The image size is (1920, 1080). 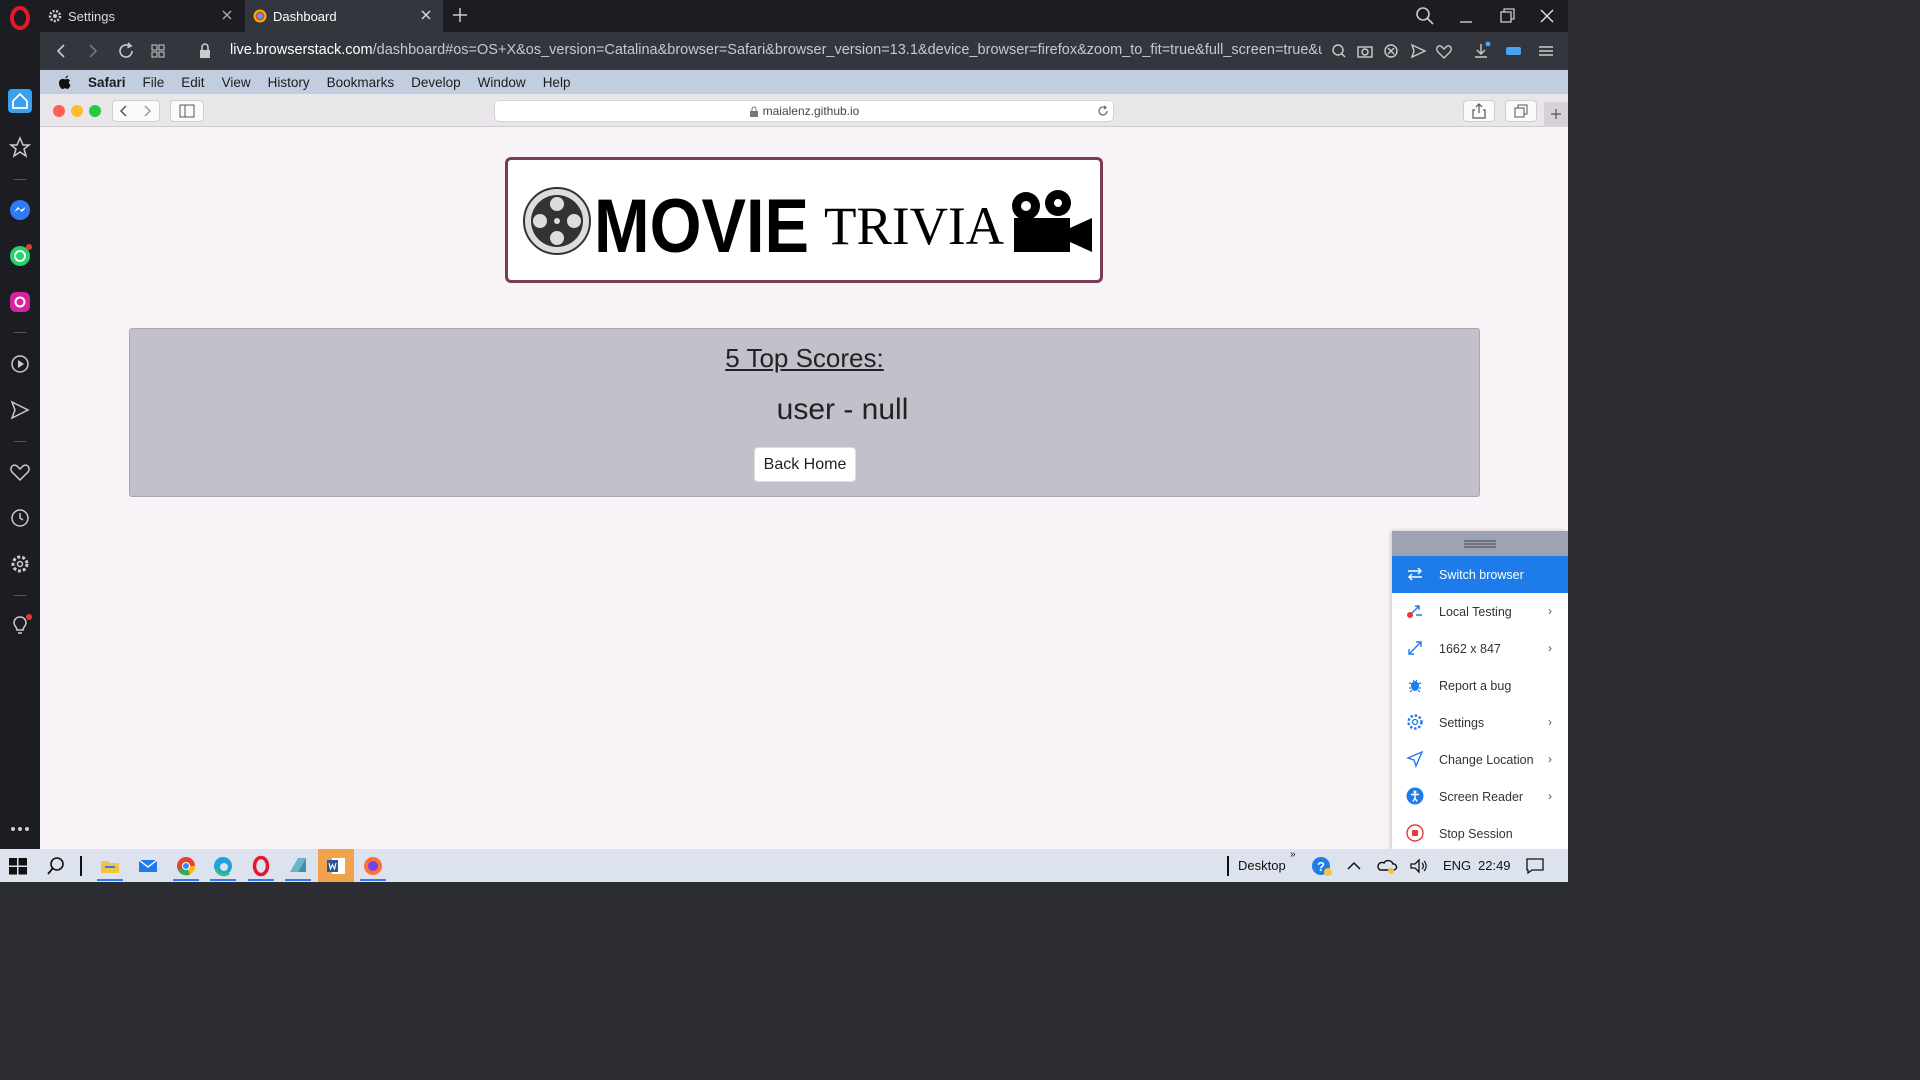 What do you see at coordinates (223, 866) in the screenshot?
I see `edge-icon` at bounding box center [223, 866].